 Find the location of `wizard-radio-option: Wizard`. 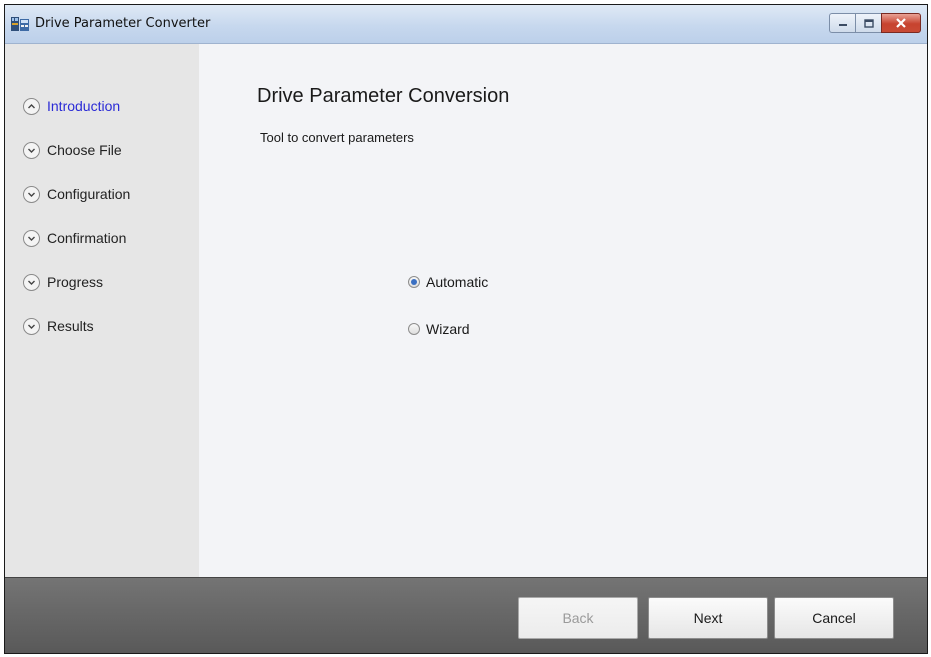

wizard-radio-option: Wizard is located at coordinates (439, 329).